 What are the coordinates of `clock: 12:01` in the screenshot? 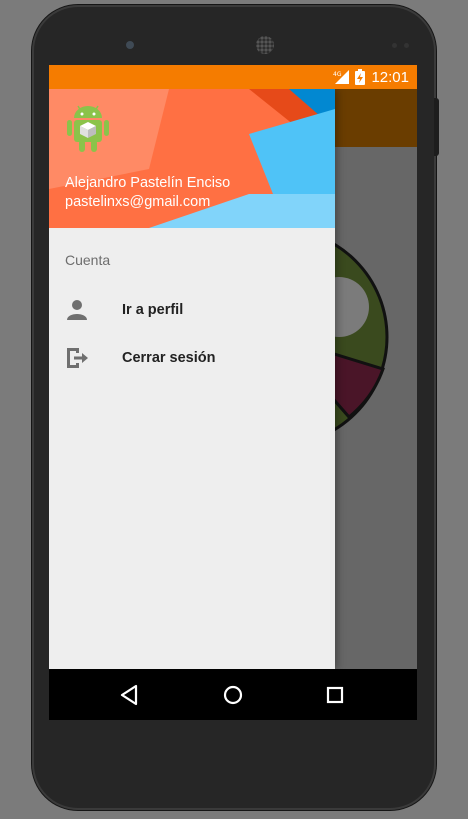 It's located at (390, 77).